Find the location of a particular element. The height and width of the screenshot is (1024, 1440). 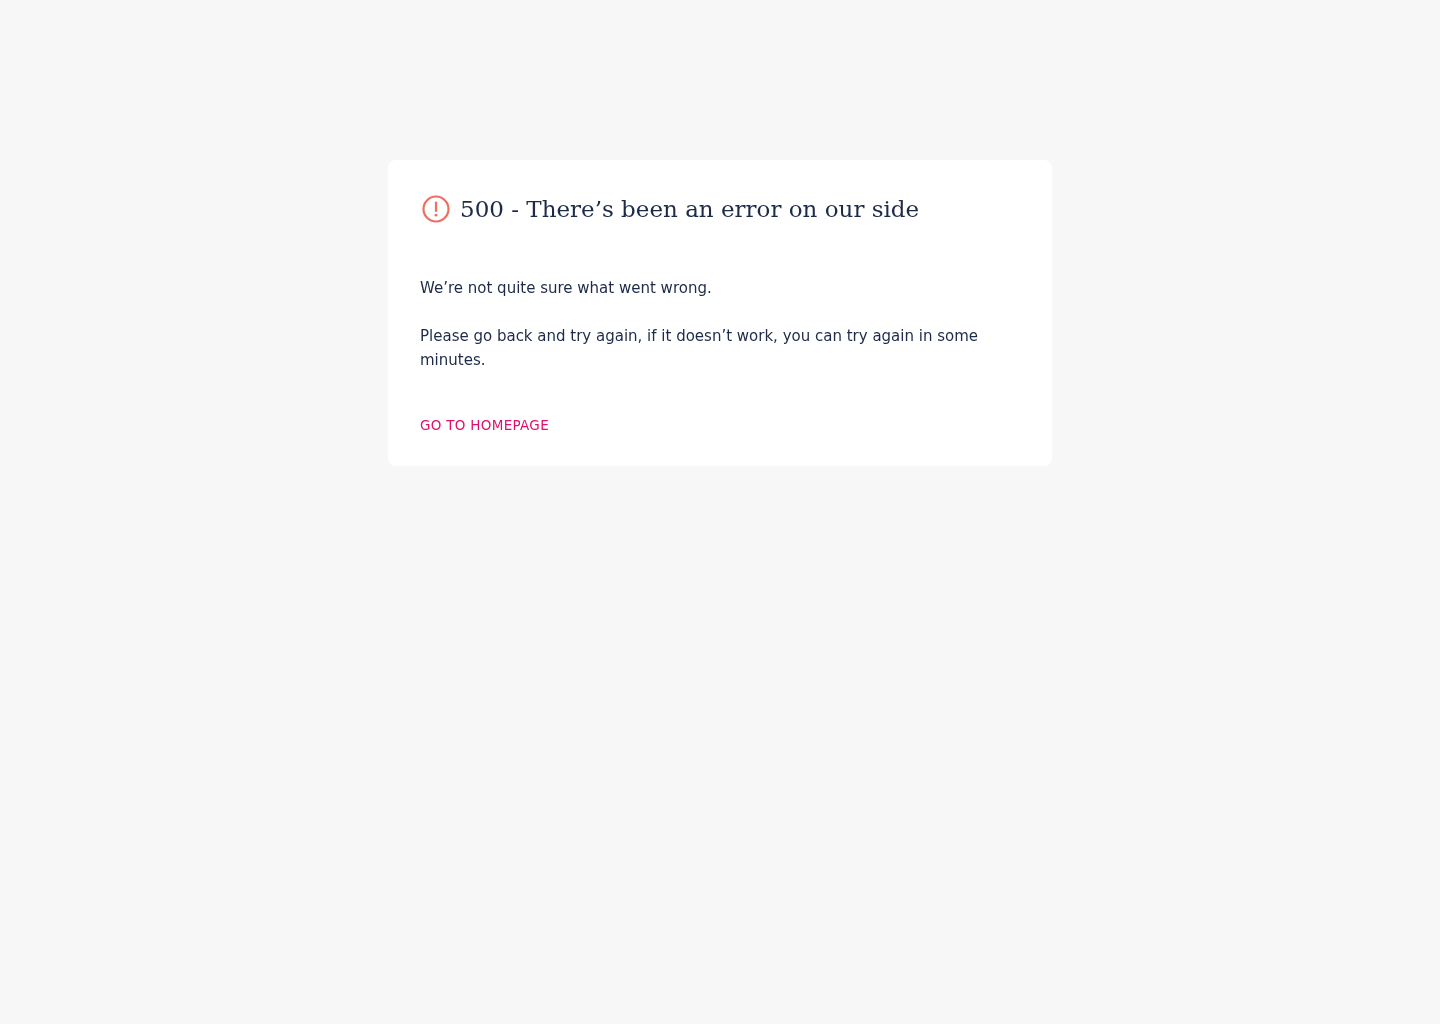

error-message: We’re not quite sure what went wrong. is located at coordinates (566, 288).